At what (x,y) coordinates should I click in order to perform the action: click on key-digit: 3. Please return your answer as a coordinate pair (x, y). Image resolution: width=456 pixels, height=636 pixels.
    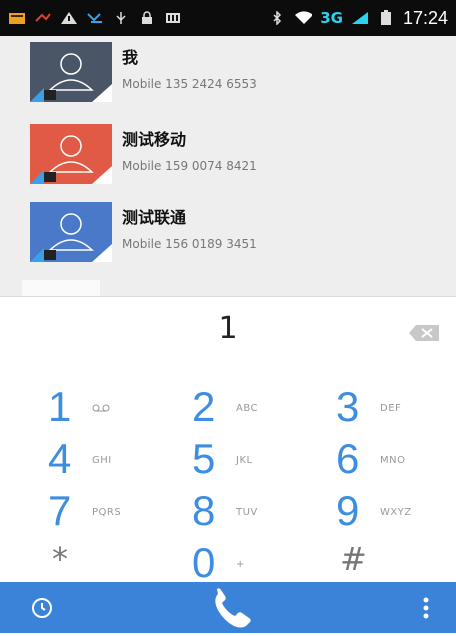
    Looking at the image, I should click on (348, 406).